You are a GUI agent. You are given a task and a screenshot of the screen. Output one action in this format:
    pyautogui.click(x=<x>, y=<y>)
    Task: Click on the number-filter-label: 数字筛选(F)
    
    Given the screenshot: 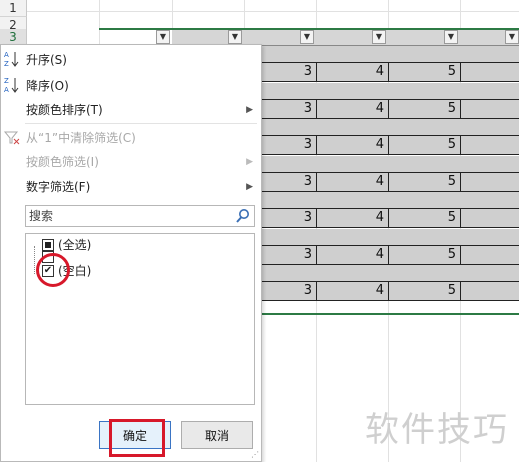 What is the action you would take?
    pyautogui.click(x=58, y=187)
    